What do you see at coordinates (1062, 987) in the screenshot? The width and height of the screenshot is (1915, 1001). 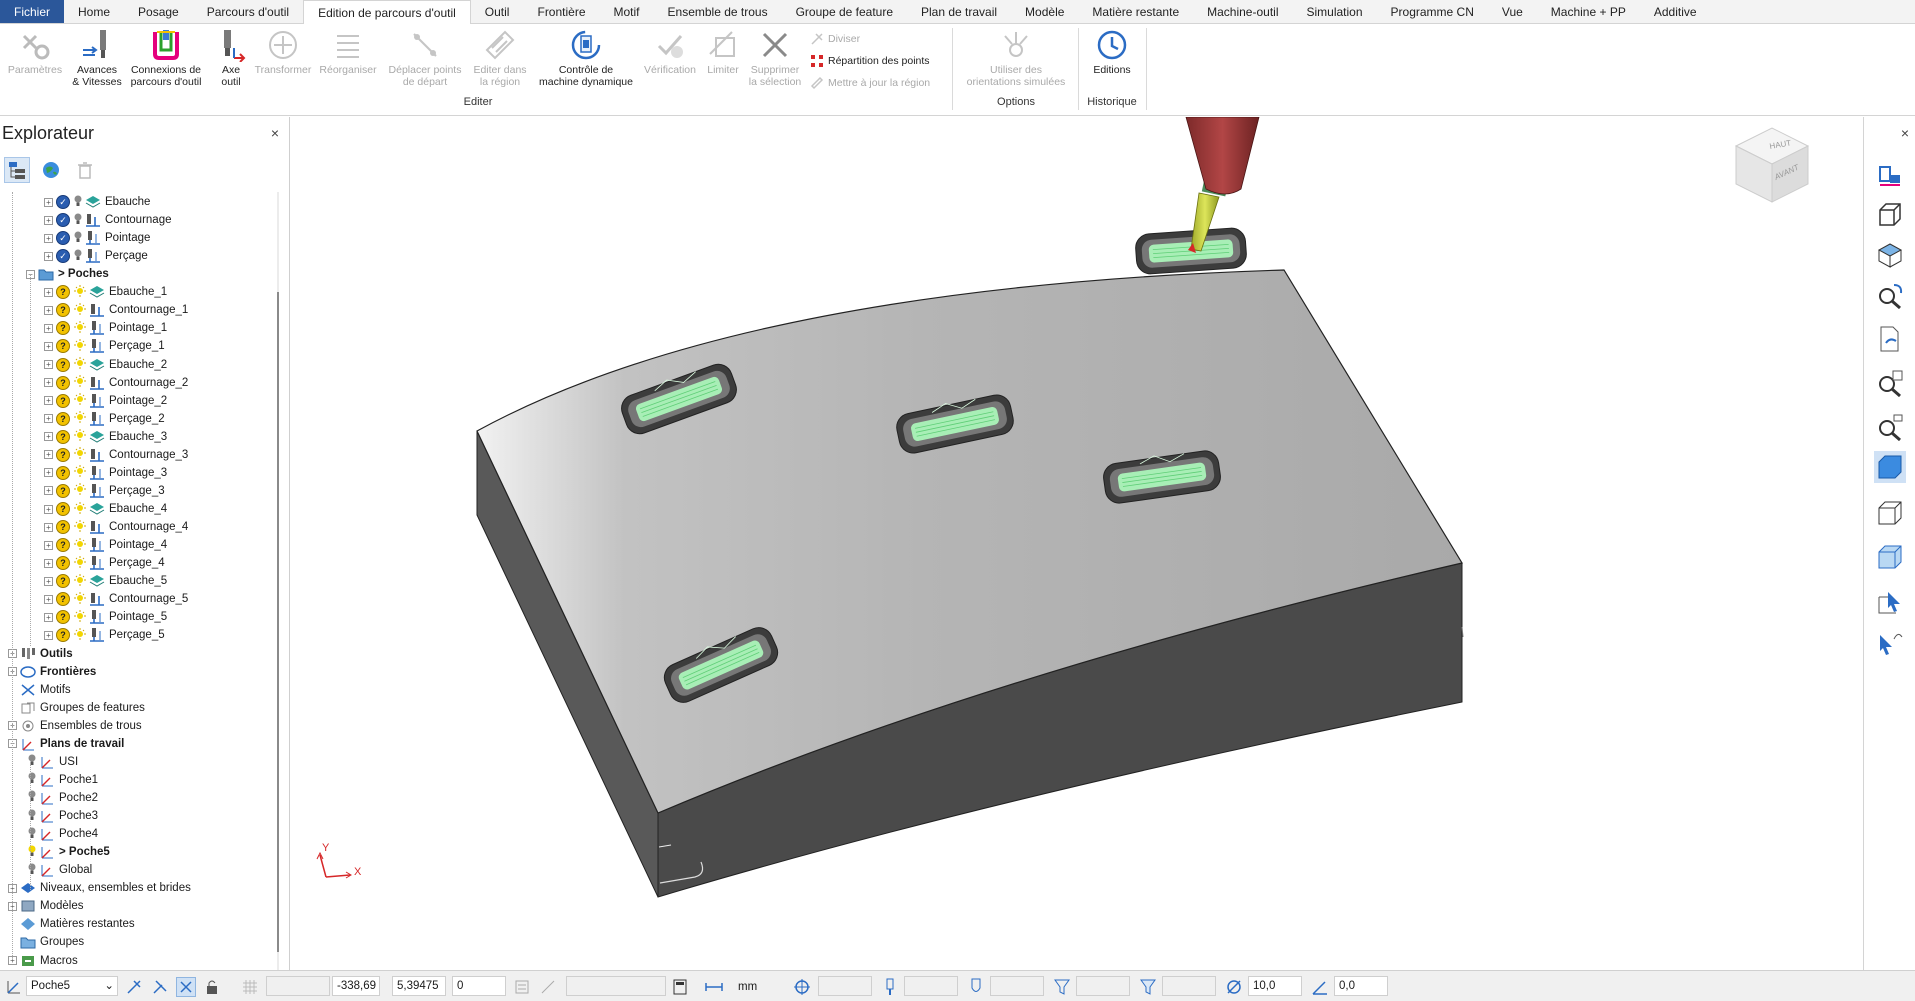 I see `filter-icon` at bounding box center [1062, 987].